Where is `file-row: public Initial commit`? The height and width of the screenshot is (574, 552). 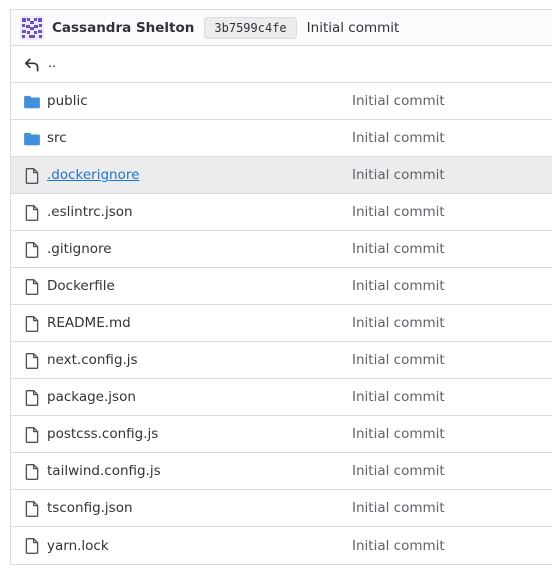
file-row: public Initial commit is located at coordinates (281, 101).